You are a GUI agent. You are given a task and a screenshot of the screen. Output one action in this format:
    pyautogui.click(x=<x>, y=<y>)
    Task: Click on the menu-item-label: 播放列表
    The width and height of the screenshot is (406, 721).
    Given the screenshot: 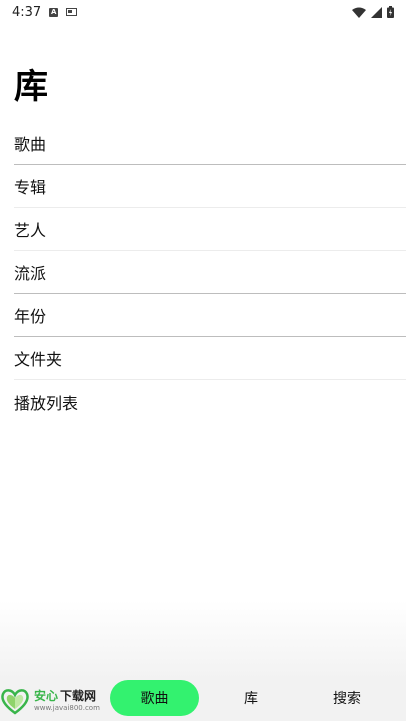 What is the action you would take?
    pyautogui.click(x=46, y=403)
    